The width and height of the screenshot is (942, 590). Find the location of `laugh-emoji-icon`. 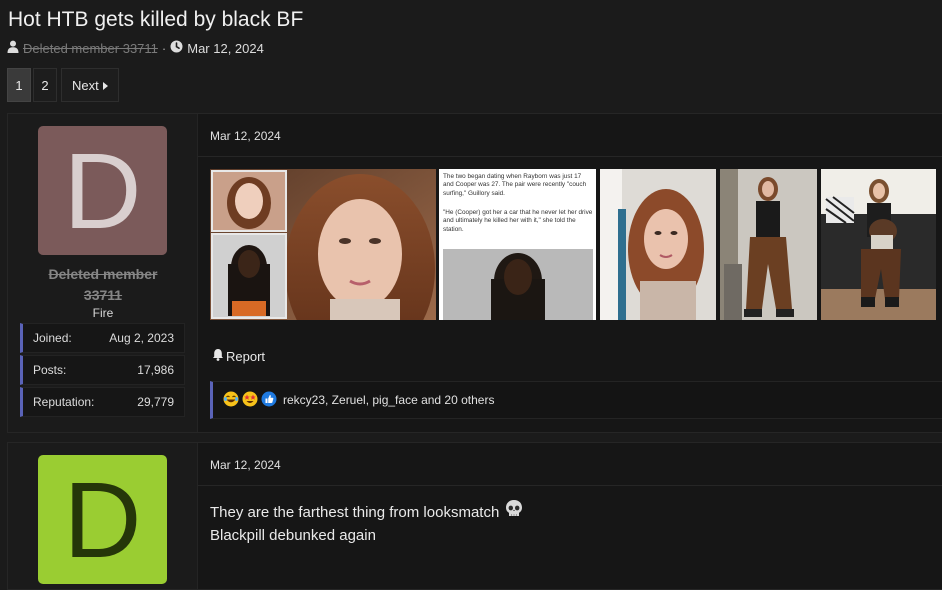

laugh-emoji-icon is located at coordinates (231, 400).